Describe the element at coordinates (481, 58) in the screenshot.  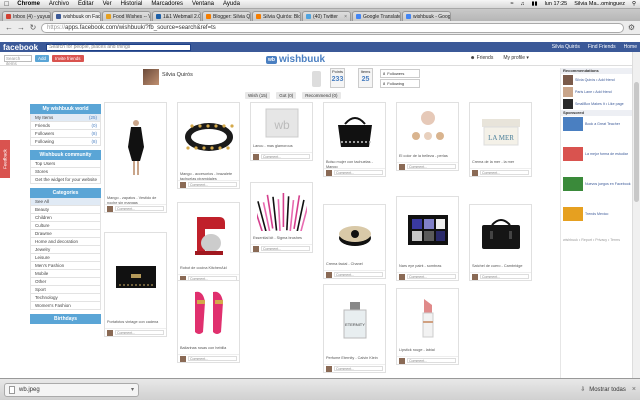
I see `friends-link: ☻ Friends` at that location.